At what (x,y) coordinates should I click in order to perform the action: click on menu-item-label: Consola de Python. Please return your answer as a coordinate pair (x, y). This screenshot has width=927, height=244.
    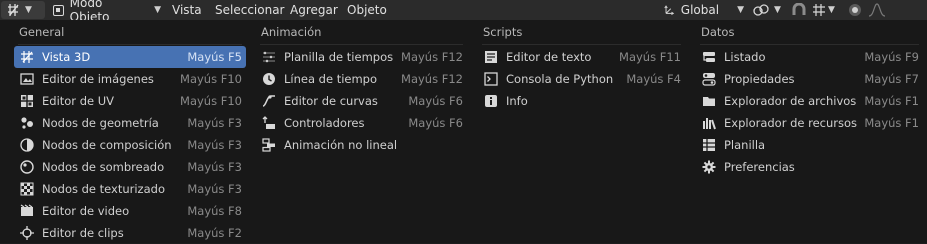
    Looking at the image, I should click on (560, 79).